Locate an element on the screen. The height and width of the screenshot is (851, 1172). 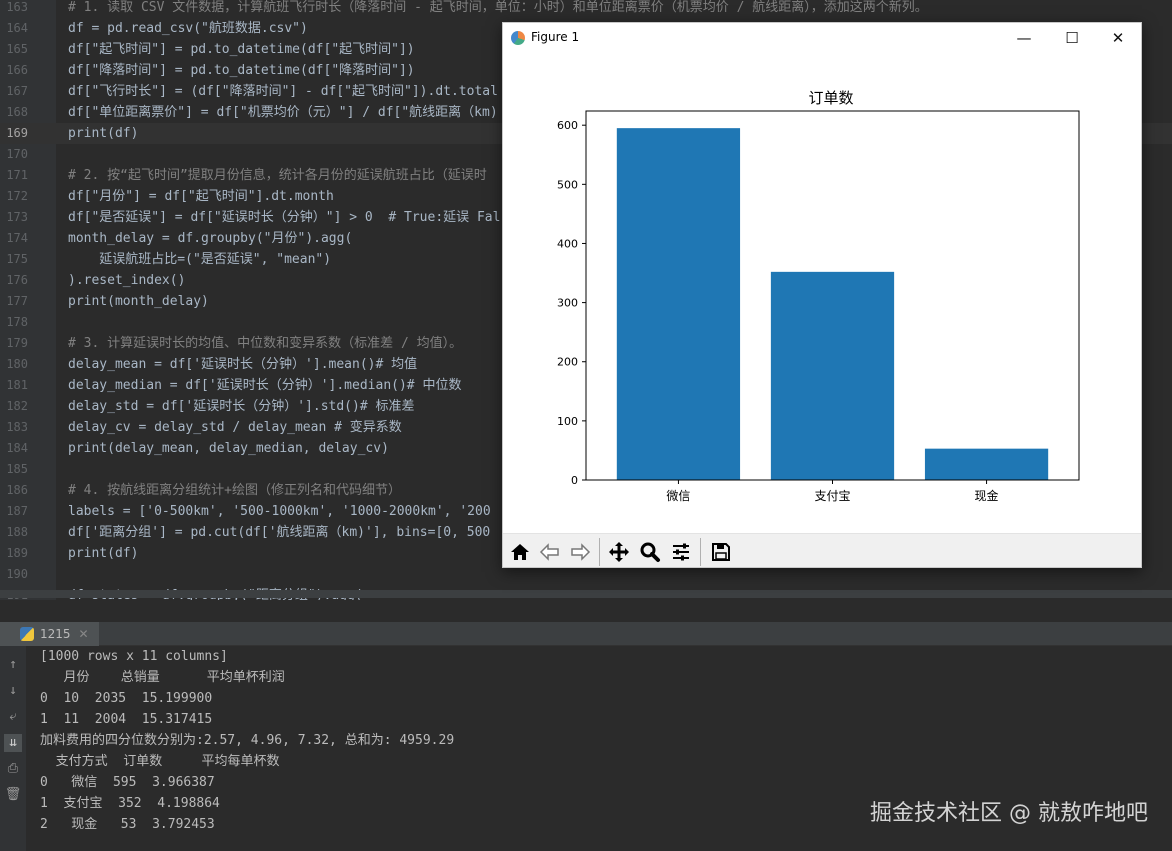
code-text: # 4. 按航线距离分组统计+绘图（修正列名和代码细节） is located at coordinates (234, 490).